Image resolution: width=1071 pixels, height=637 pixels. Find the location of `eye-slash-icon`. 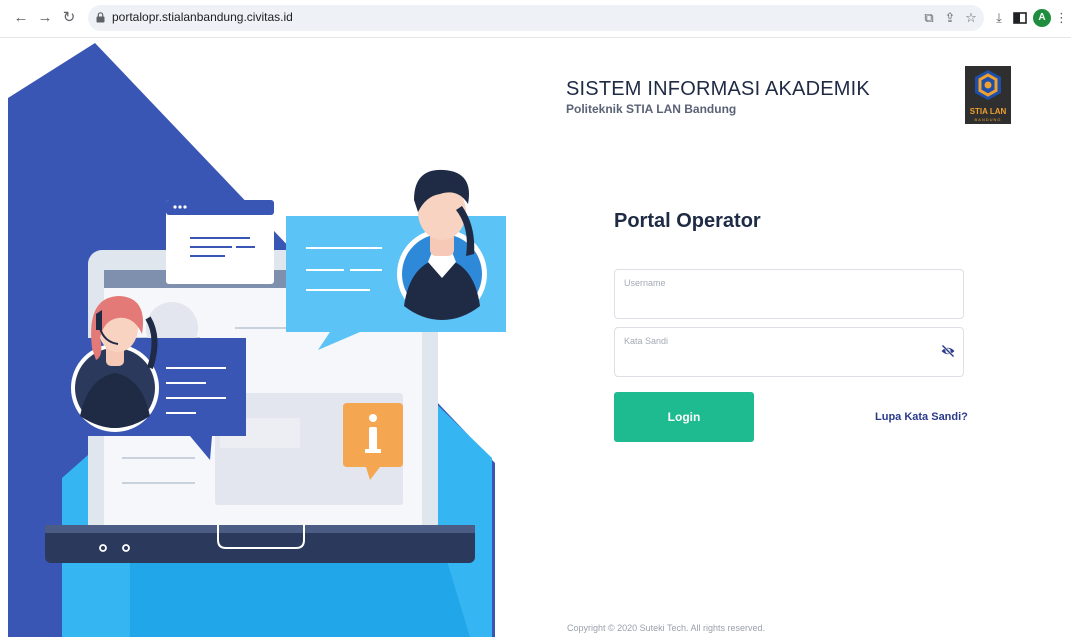

eye-slash-icon is located at coordinates (948, 351).